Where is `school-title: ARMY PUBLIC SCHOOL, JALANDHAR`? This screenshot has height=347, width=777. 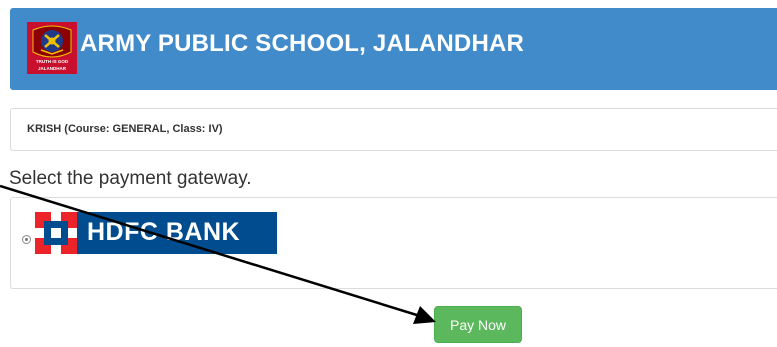 school-title: ARMY PUBLIC SCHOOL, JALANDHAR is located at coordinates (302, 43).